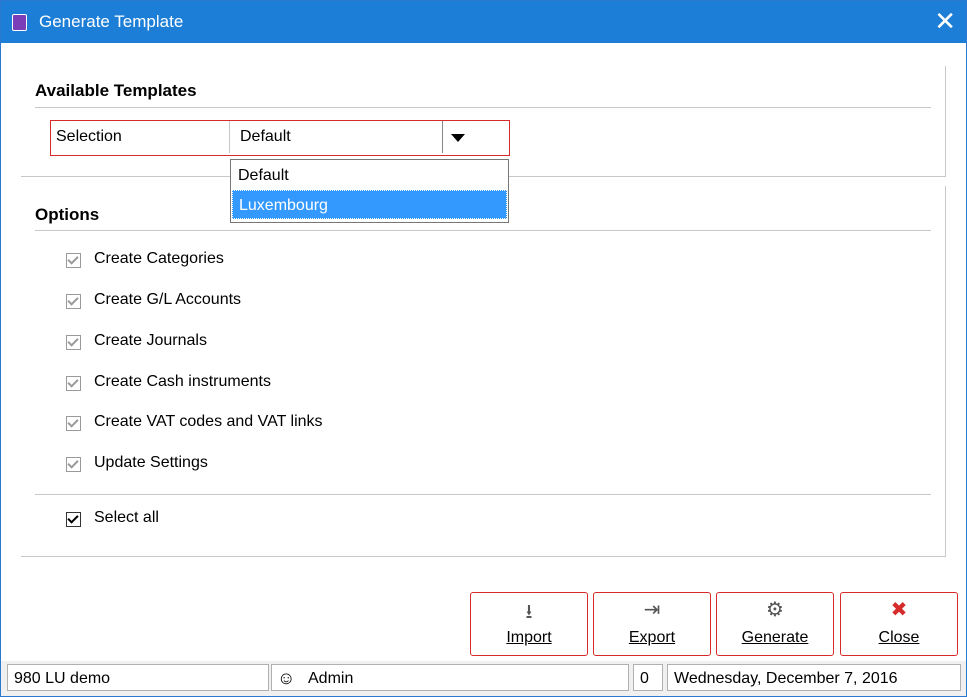 The height and width of the screenshot is (697, 967). What do you see at coordinates (814, 677) in the screenshot?
I see `status-date: Wednesday, December 7, 2016` at bounding box center [814, 677].